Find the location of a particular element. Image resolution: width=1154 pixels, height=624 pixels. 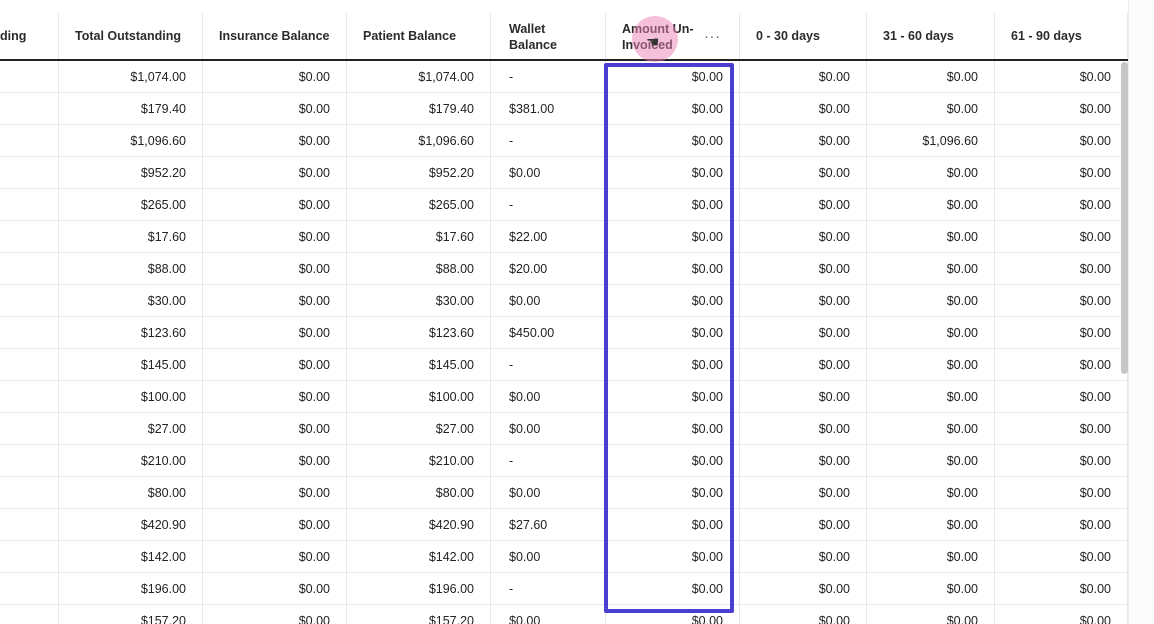

column-header-label: 61 - 90 days is located at coordinates (1046, 36).